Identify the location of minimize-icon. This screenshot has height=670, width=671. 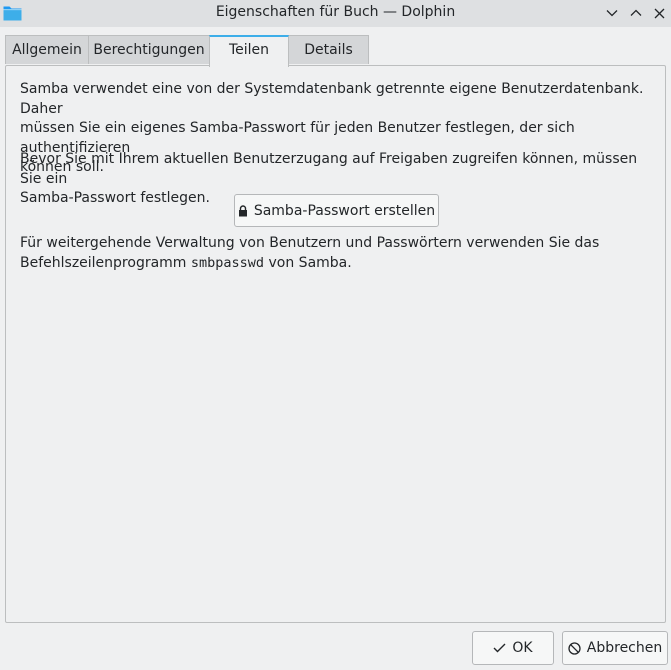
(612, 13).